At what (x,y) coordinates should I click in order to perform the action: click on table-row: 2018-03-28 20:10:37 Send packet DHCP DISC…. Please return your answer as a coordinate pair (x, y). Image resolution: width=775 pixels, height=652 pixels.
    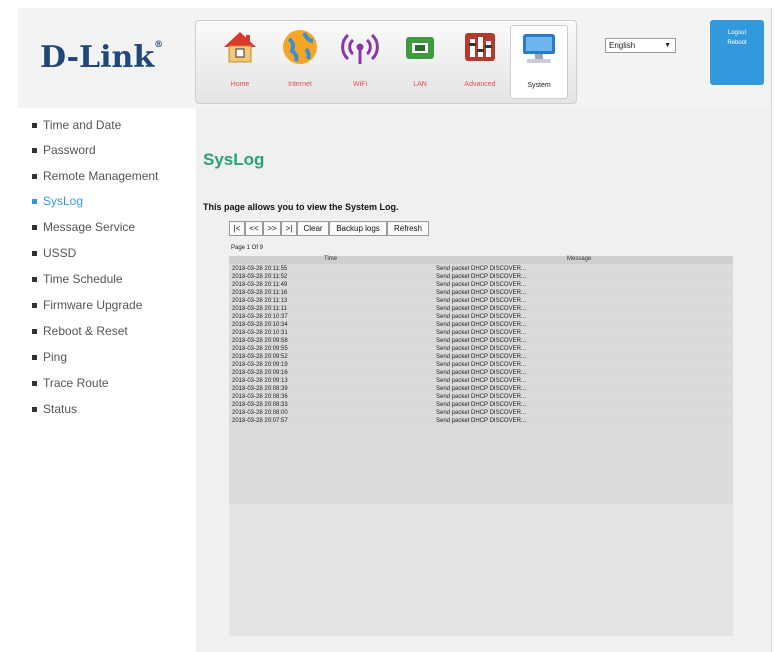
    Looking at the image, I should click on (379, 317).